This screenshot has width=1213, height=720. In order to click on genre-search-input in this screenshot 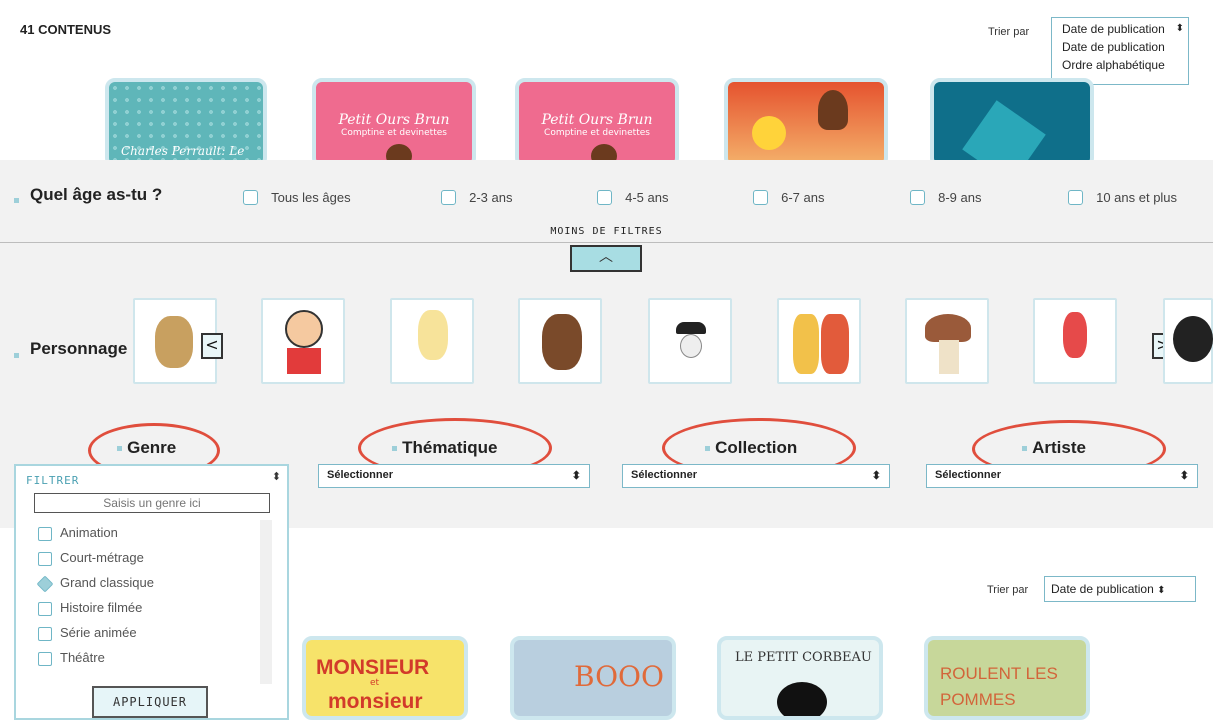, I will do `click(152, 503)`.